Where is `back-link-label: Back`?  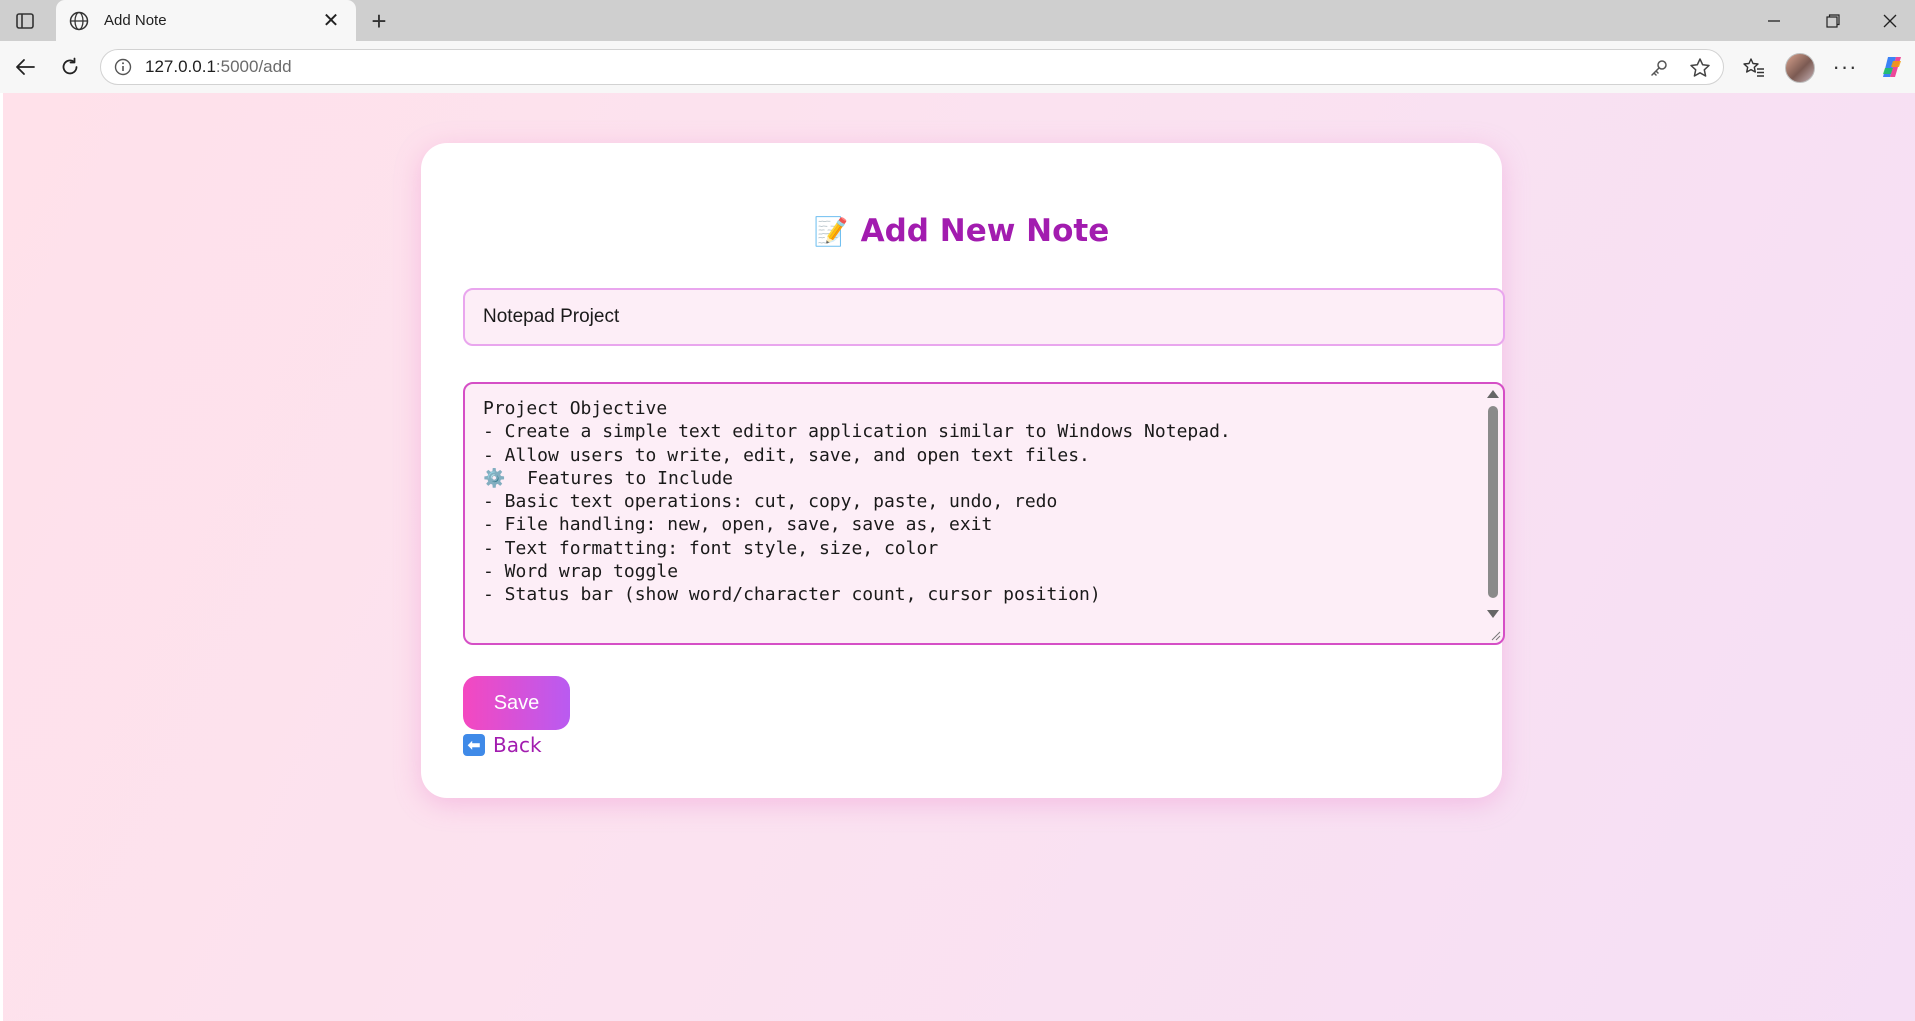
back-link-label: Back is located at coordinates (517, 745).